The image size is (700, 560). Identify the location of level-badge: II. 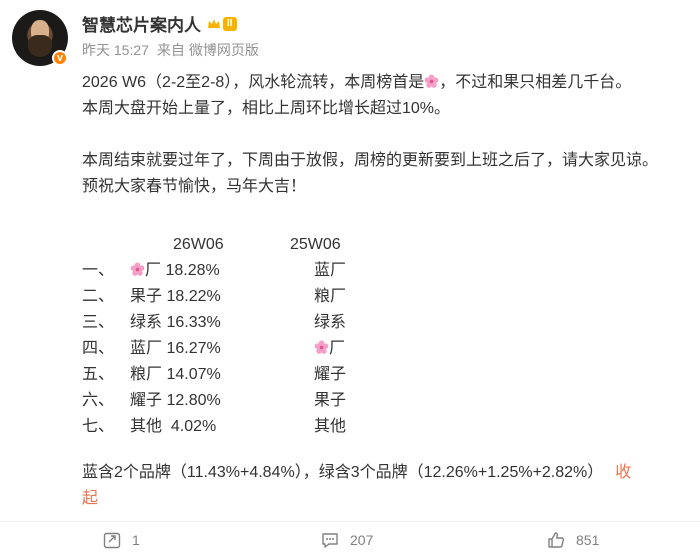
(222, 23).